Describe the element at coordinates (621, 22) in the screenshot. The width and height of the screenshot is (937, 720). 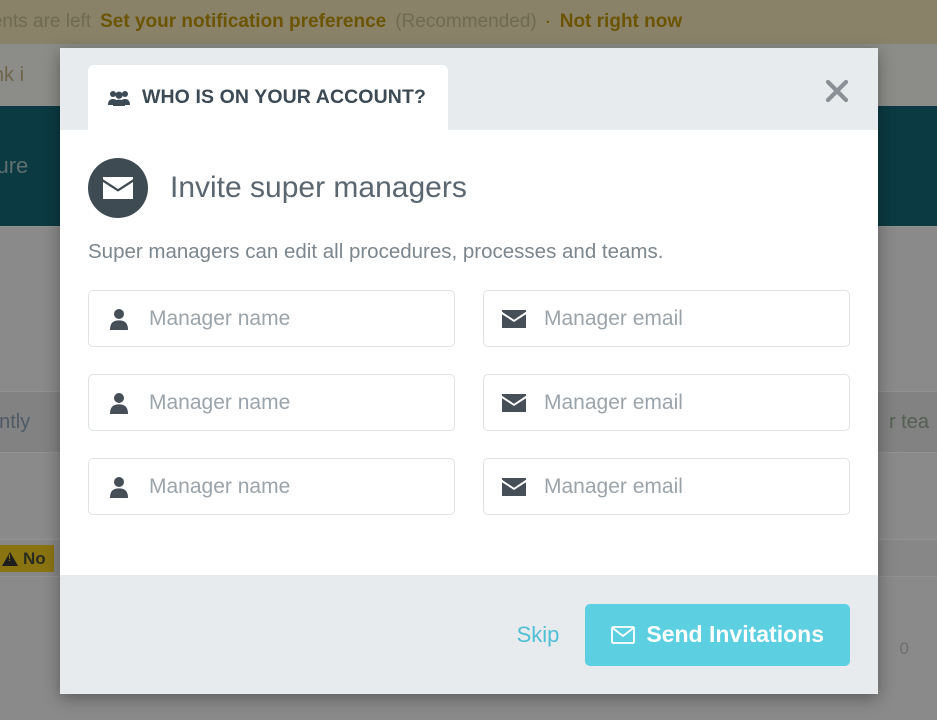
I see `notification-dismiss-link: Not right now` at that location.